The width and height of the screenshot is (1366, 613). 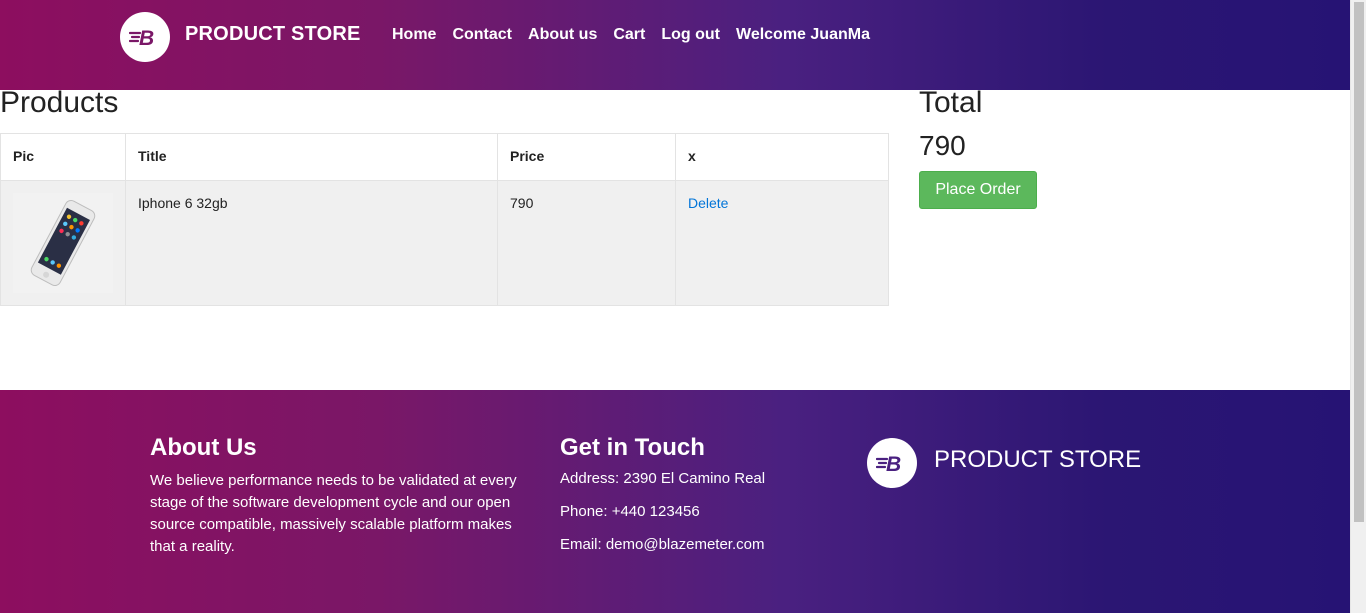 I want to click on product-pic-cell, so click(x=63, y=243).